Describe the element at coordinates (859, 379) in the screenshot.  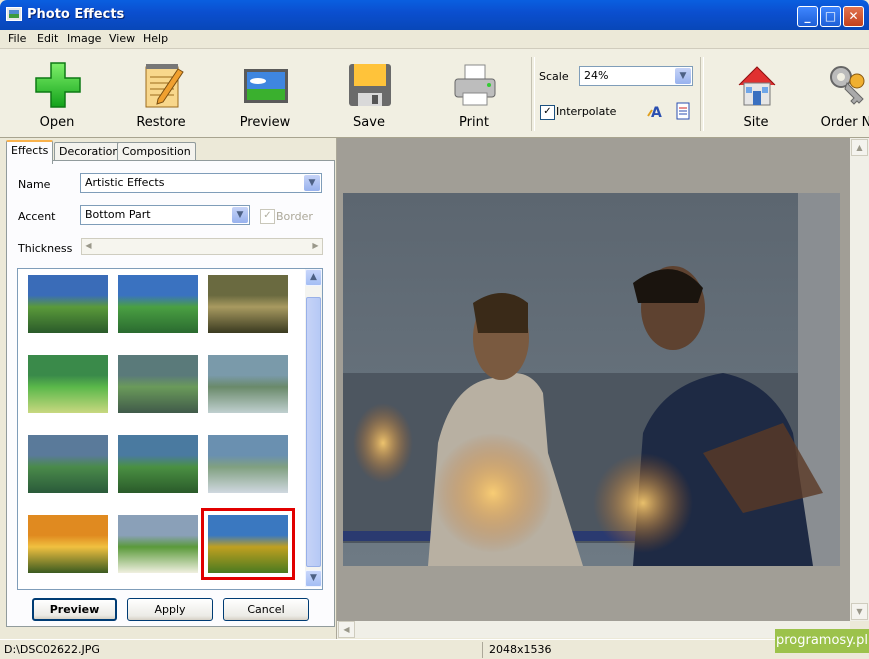
I see `preview-vertical-scrollbar: ▲ ▼` at that location.